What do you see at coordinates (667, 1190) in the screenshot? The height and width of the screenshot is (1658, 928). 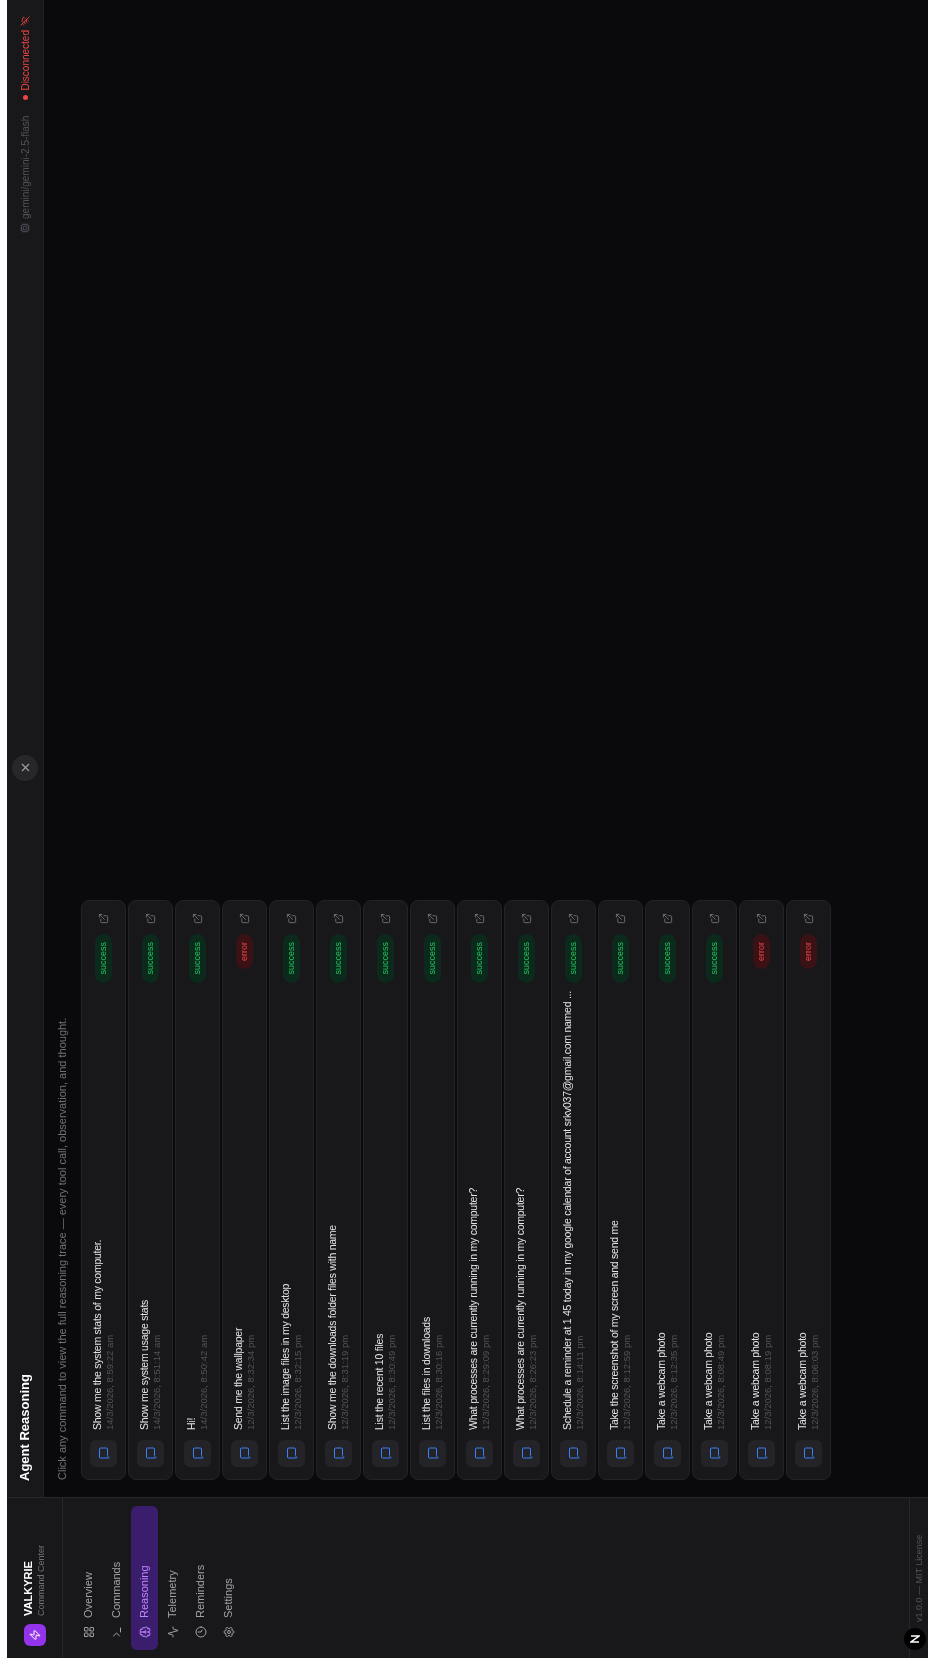 I see `command-card: Take a webcam photo 12/3/2026, 8:12:35 pm success` at bounding box center [667, 1190].